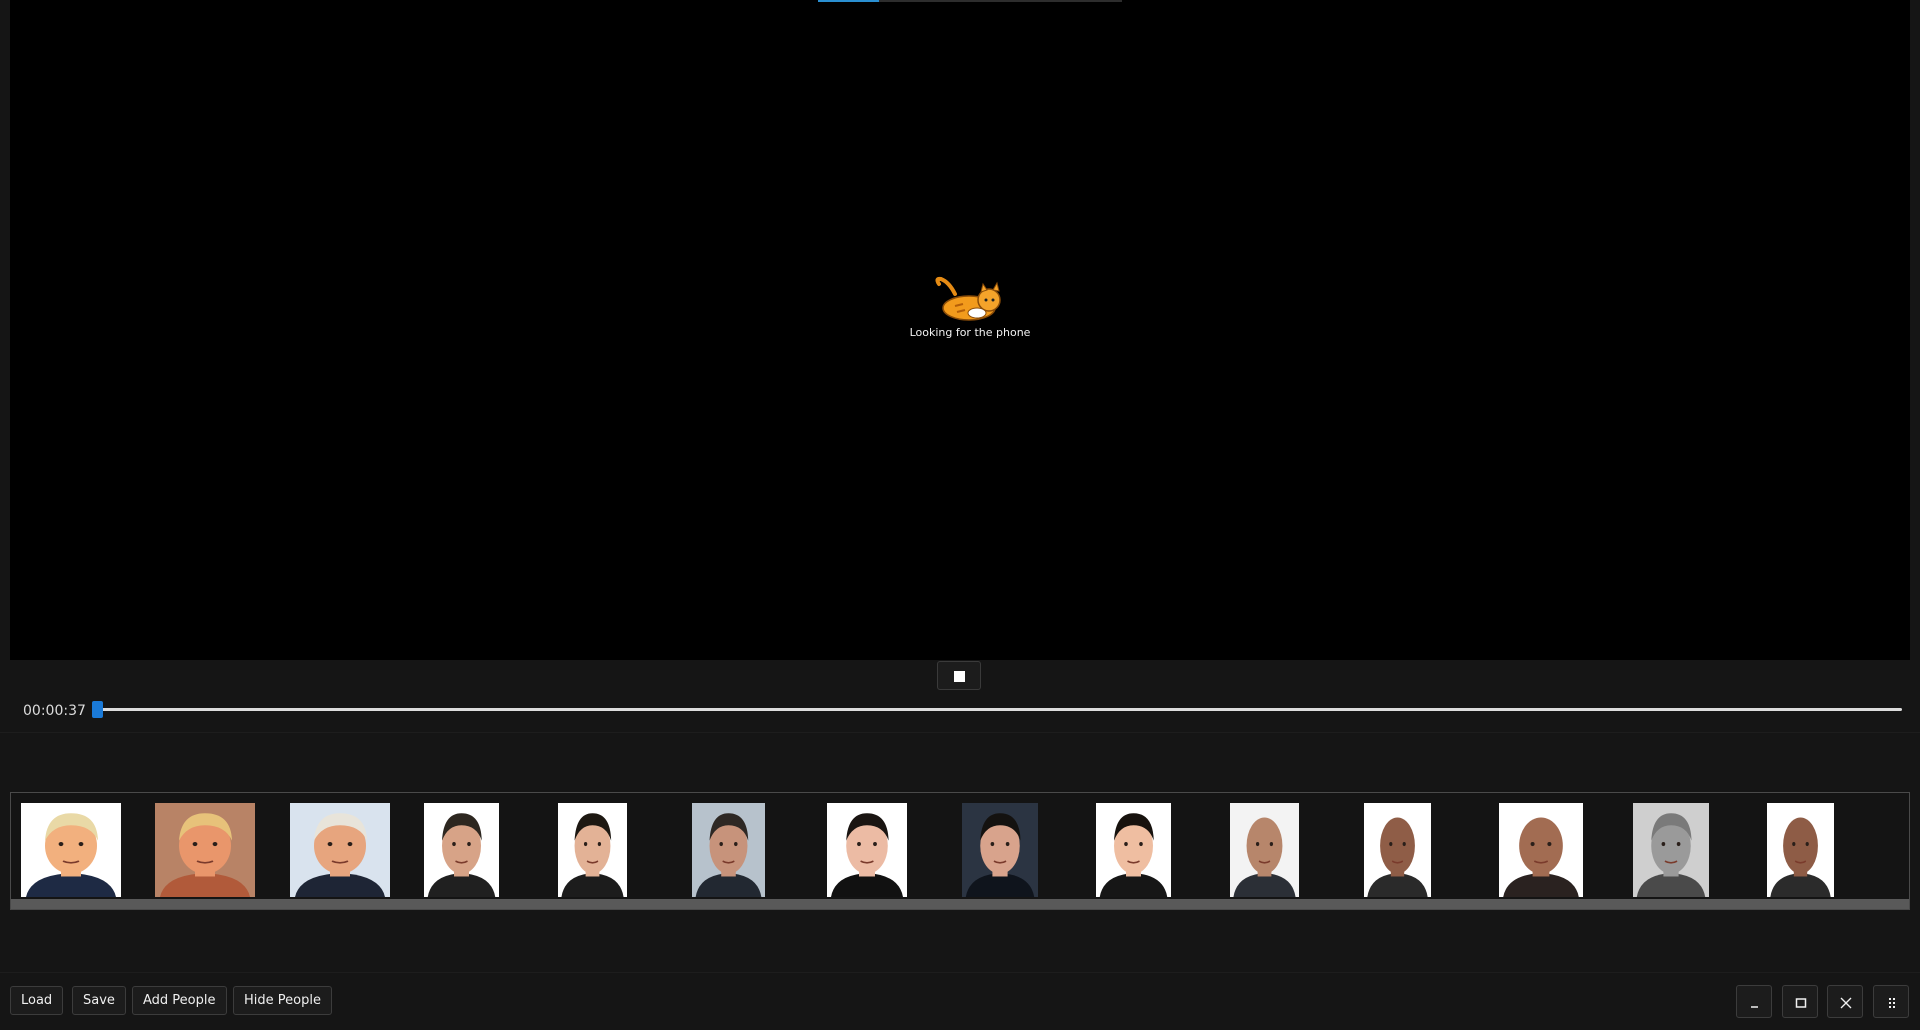 The height and width of the screenshot is (1030, 1920). What do you see at coordinates (960, 851) in the screenshot?
I see `people-strip` at bounding box center [960, 851].